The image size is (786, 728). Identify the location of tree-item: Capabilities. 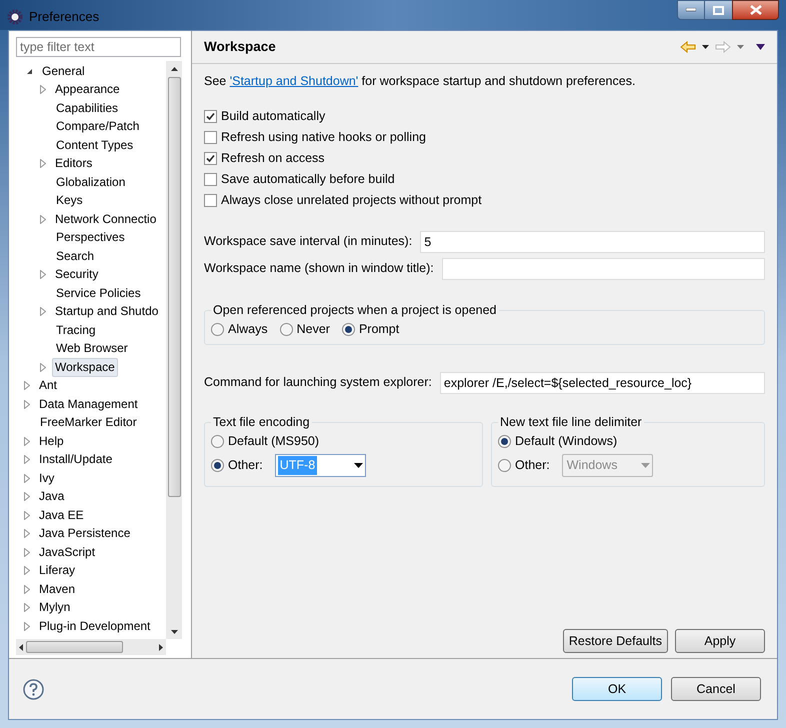
(87, 108).